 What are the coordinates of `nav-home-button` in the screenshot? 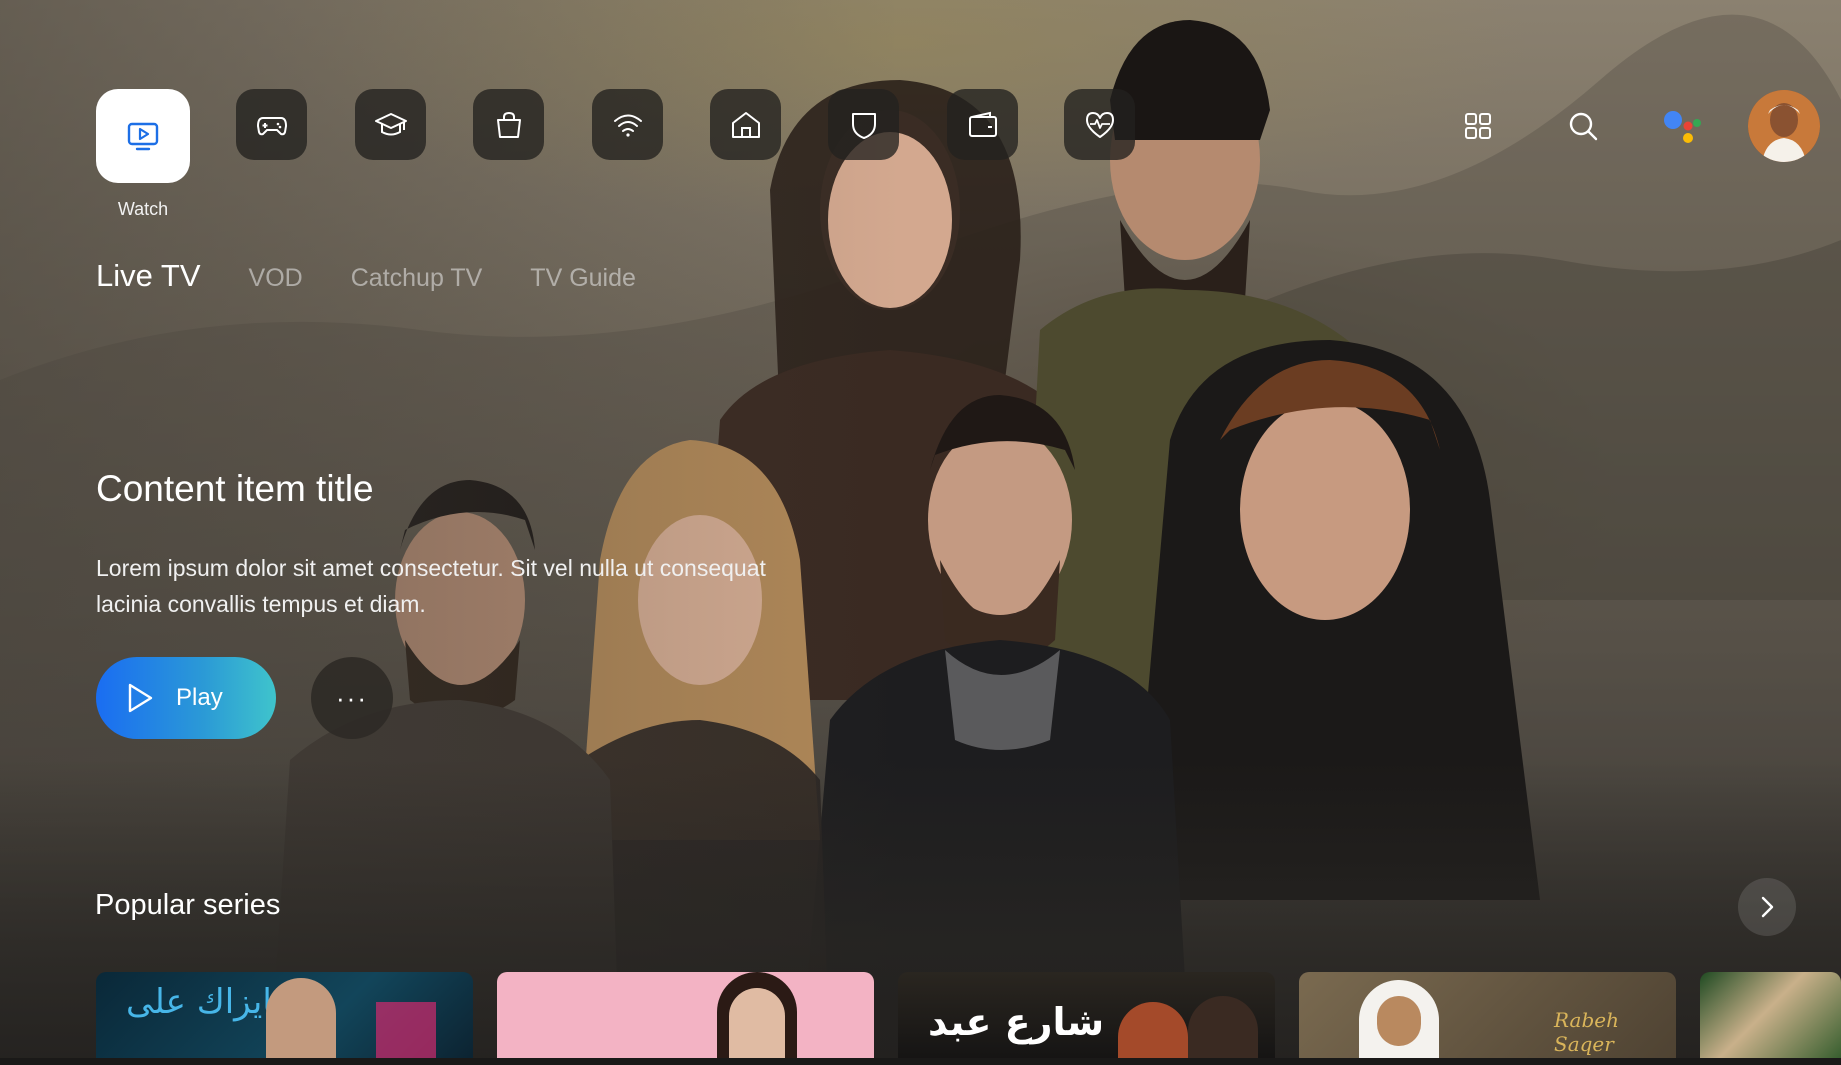 It's located at (745, 124).